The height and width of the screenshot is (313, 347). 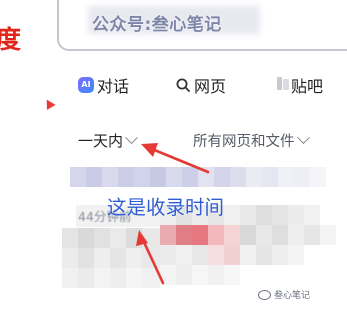 I want to click on wechat-watermark: 叁心笔记, so click(x=284, y=294).